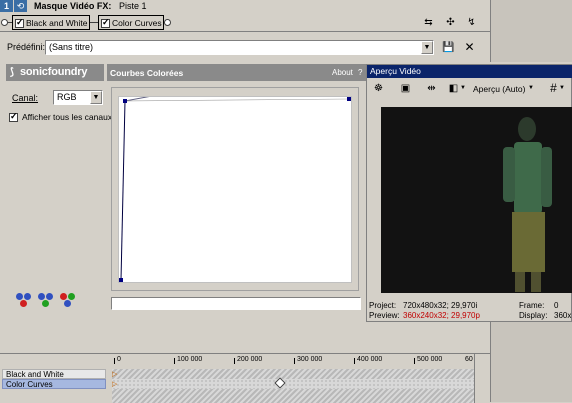 Image resolution: width=572 pixels, height=403 pixels. I want to click on sonicfoundry-logo-icon: ⟆, so click(12, 72).